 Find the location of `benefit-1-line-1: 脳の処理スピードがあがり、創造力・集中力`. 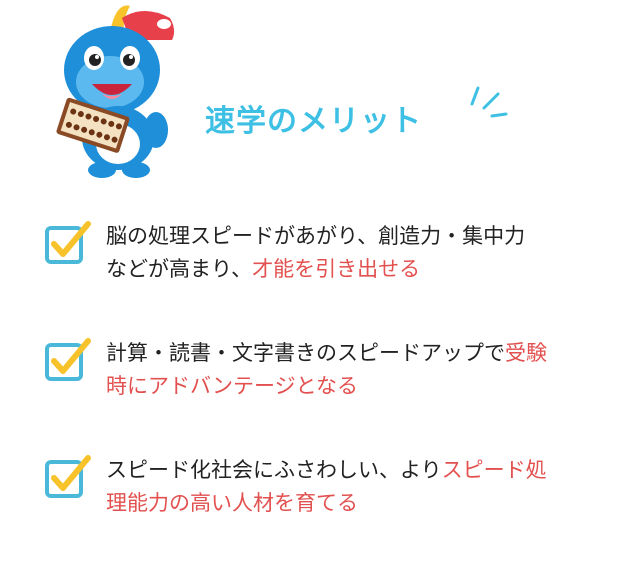

benefit-1-line-1: 脳の処理スピードがあがり、創造力・集中力 is located at coordinates (316, 236).